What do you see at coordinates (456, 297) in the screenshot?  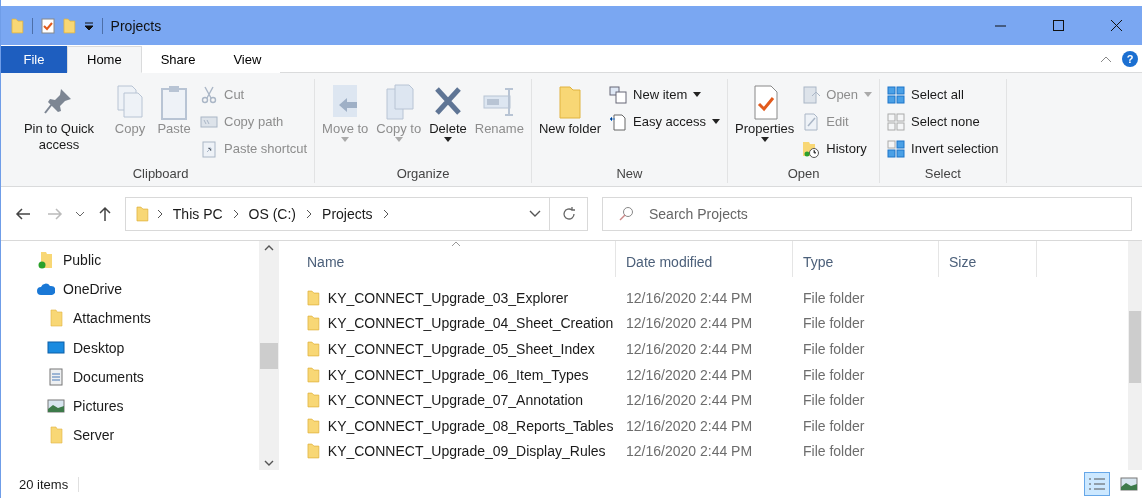 I see `file-name-cell: KY_CONNECT_Upgrade_03_Explorer` at bounding box center [456, 297].